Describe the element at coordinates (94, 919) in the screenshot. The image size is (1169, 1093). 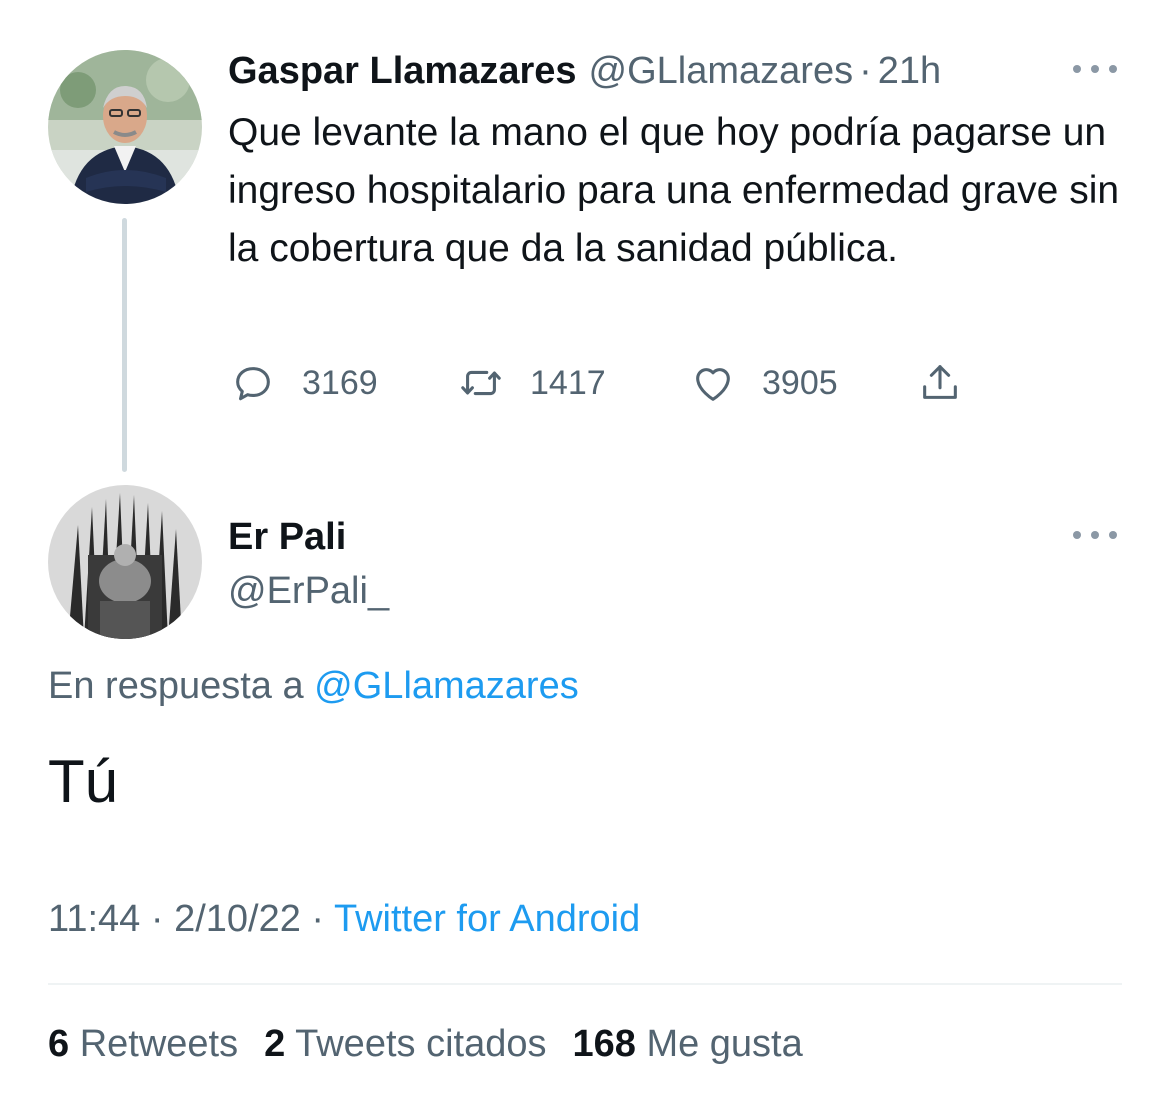
I see `tweet-time: 11:44` at that location.